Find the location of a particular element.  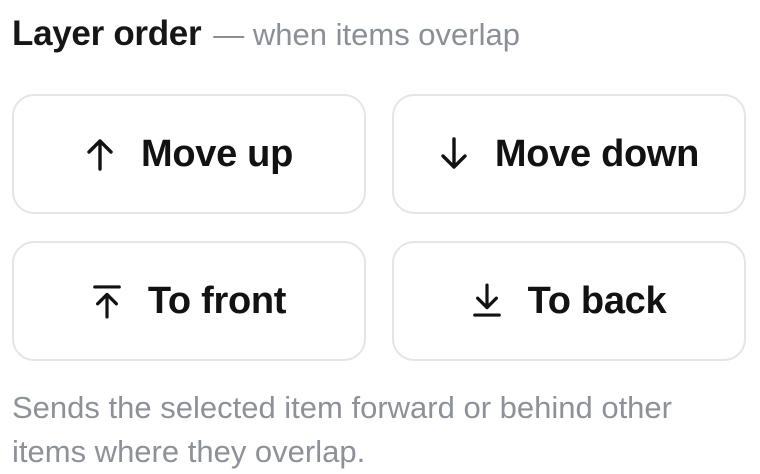

move-up-label: Move up is located at coordinates (216, 153).